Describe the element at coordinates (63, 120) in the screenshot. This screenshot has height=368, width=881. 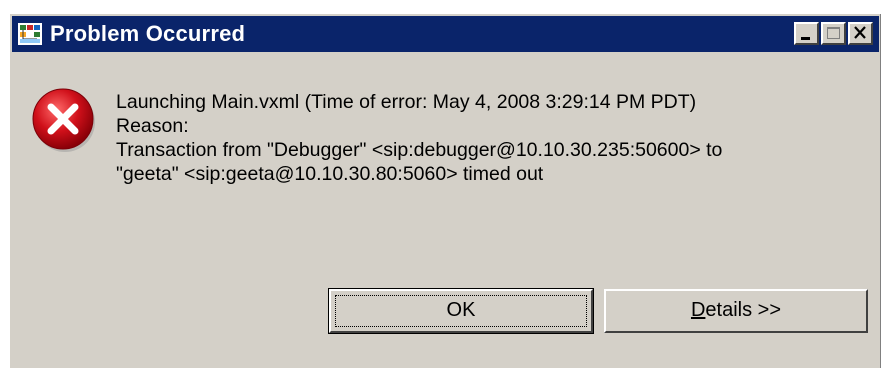
I see `error-icon` at that location.